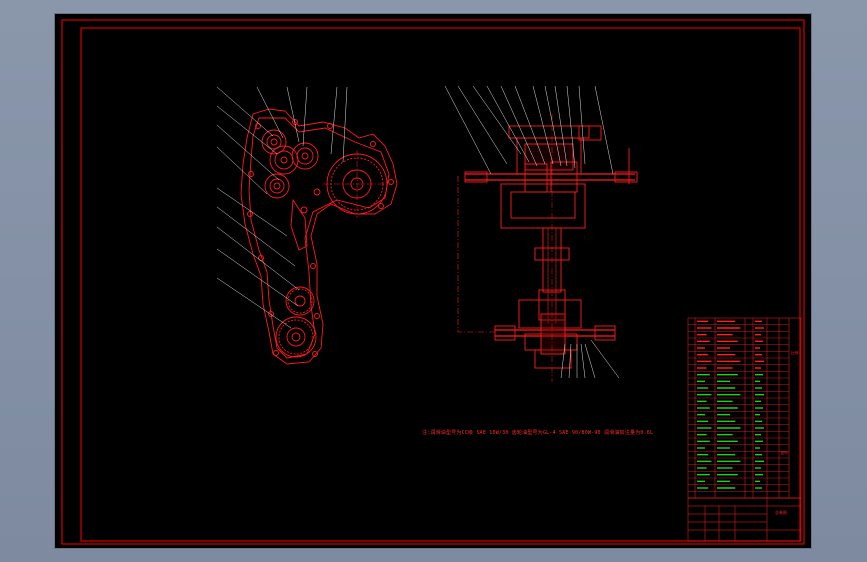  I want to click on title-block-sheet-label: 图号, so click(785, 452).